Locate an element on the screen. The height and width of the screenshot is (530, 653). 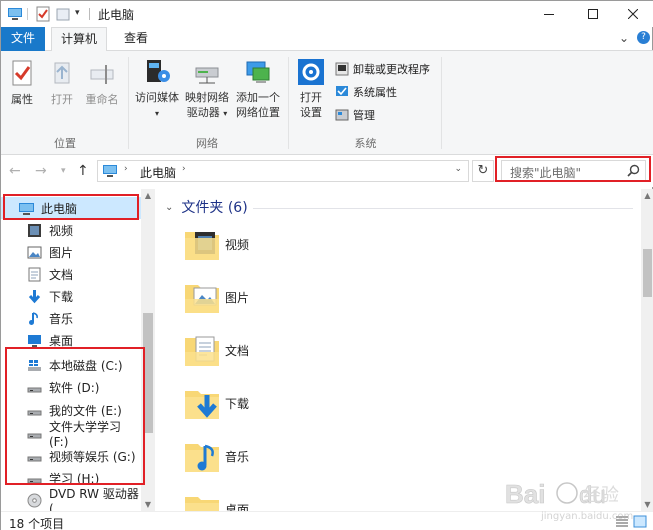
folder-music: 音乐 is located at coordinates (283, 456).